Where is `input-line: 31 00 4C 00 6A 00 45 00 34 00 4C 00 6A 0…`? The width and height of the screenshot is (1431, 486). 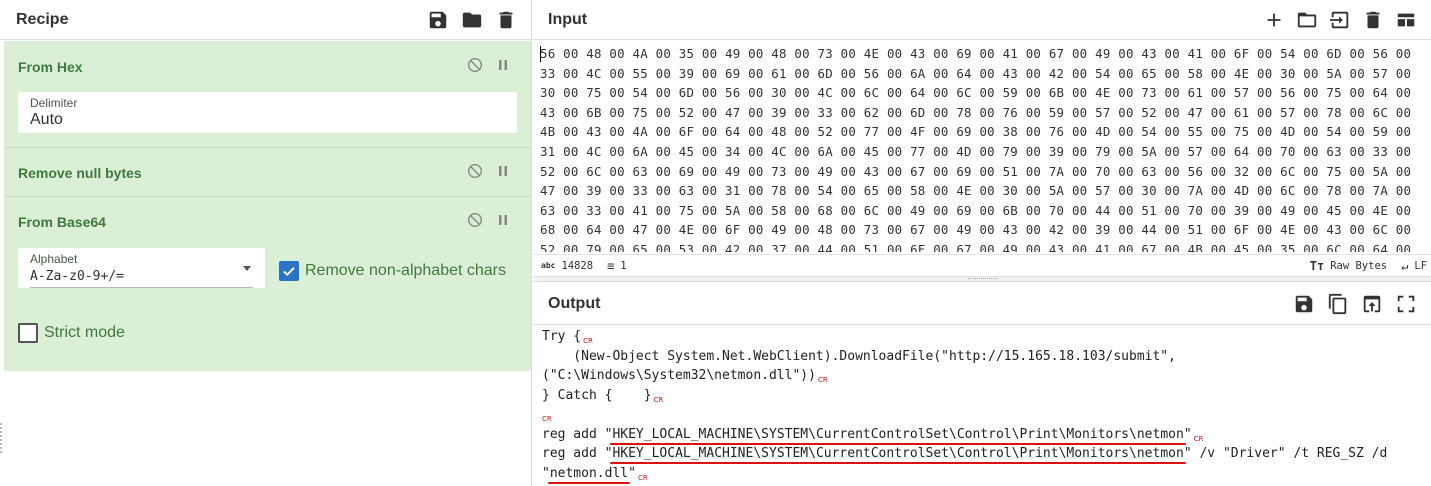 input-line: 31 00 4C 00 6A 00 45 00 34 00 4C 00 6A 0… is located at coordinates (976, 151).